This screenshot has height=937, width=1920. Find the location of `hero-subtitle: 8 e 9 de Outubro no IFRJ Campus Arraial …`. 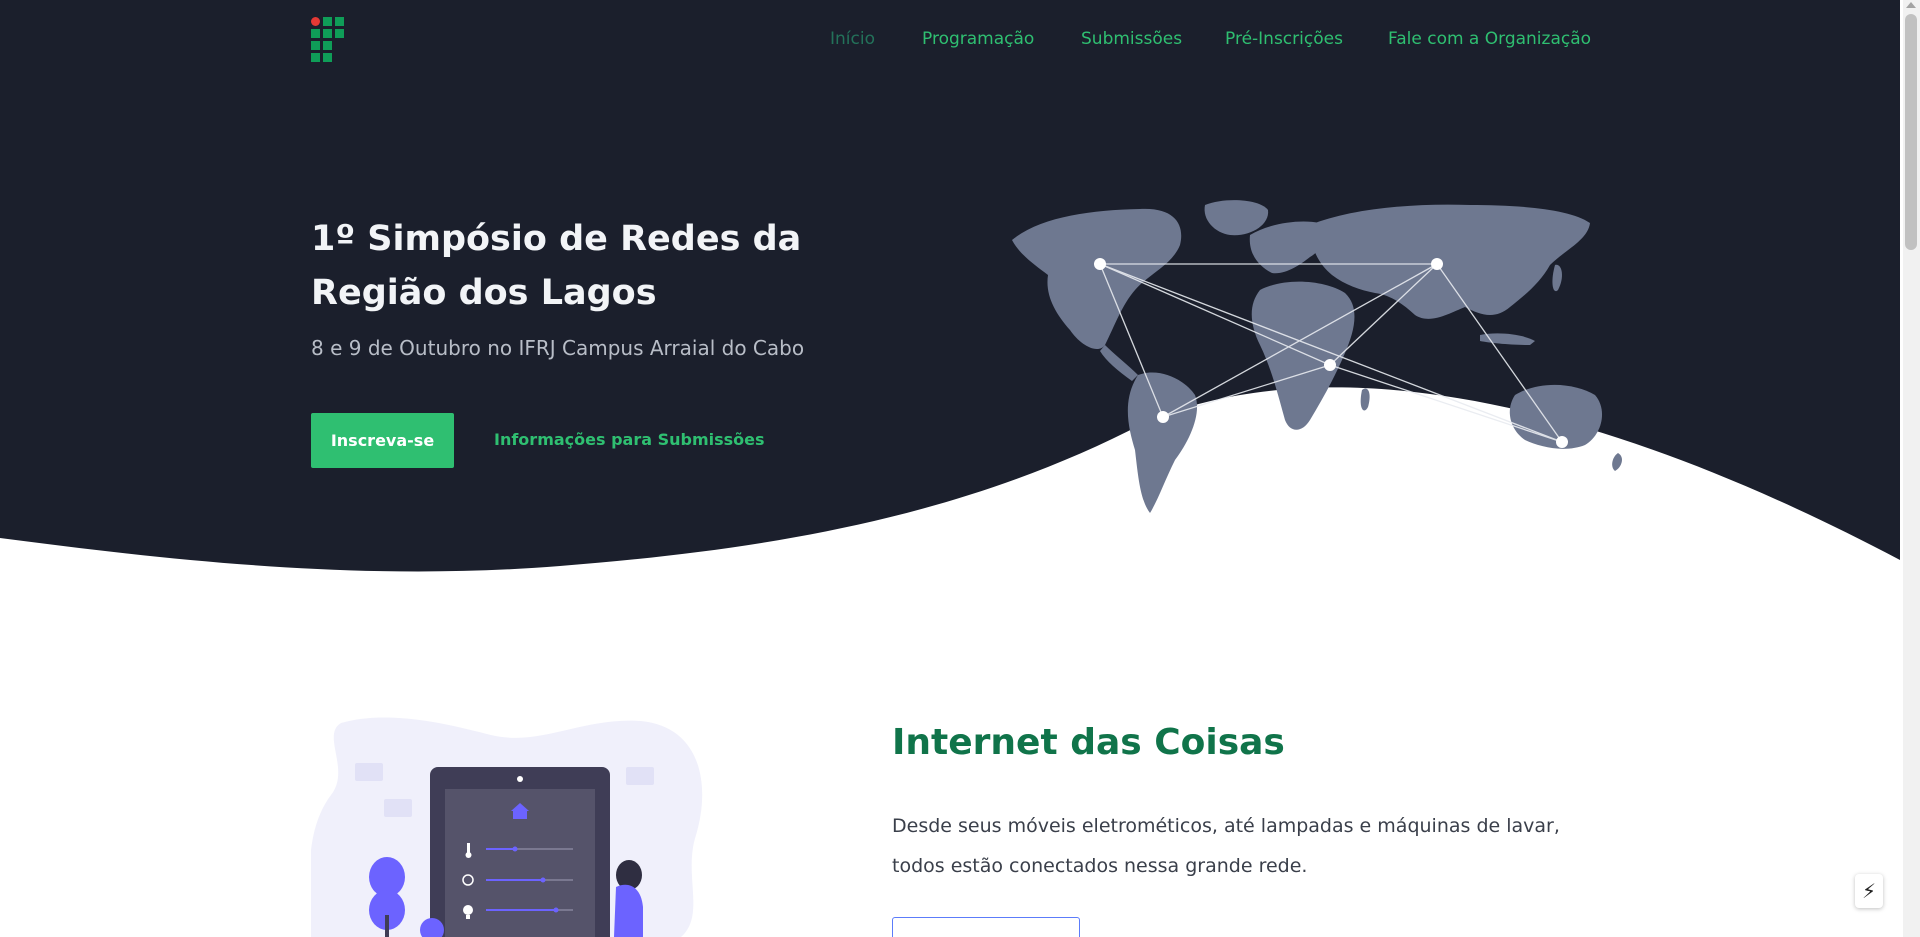

hero-subtitle: 8 e 9 de Outubro no IFRJ Campus Arraial … is located at coordinates (558, 348).